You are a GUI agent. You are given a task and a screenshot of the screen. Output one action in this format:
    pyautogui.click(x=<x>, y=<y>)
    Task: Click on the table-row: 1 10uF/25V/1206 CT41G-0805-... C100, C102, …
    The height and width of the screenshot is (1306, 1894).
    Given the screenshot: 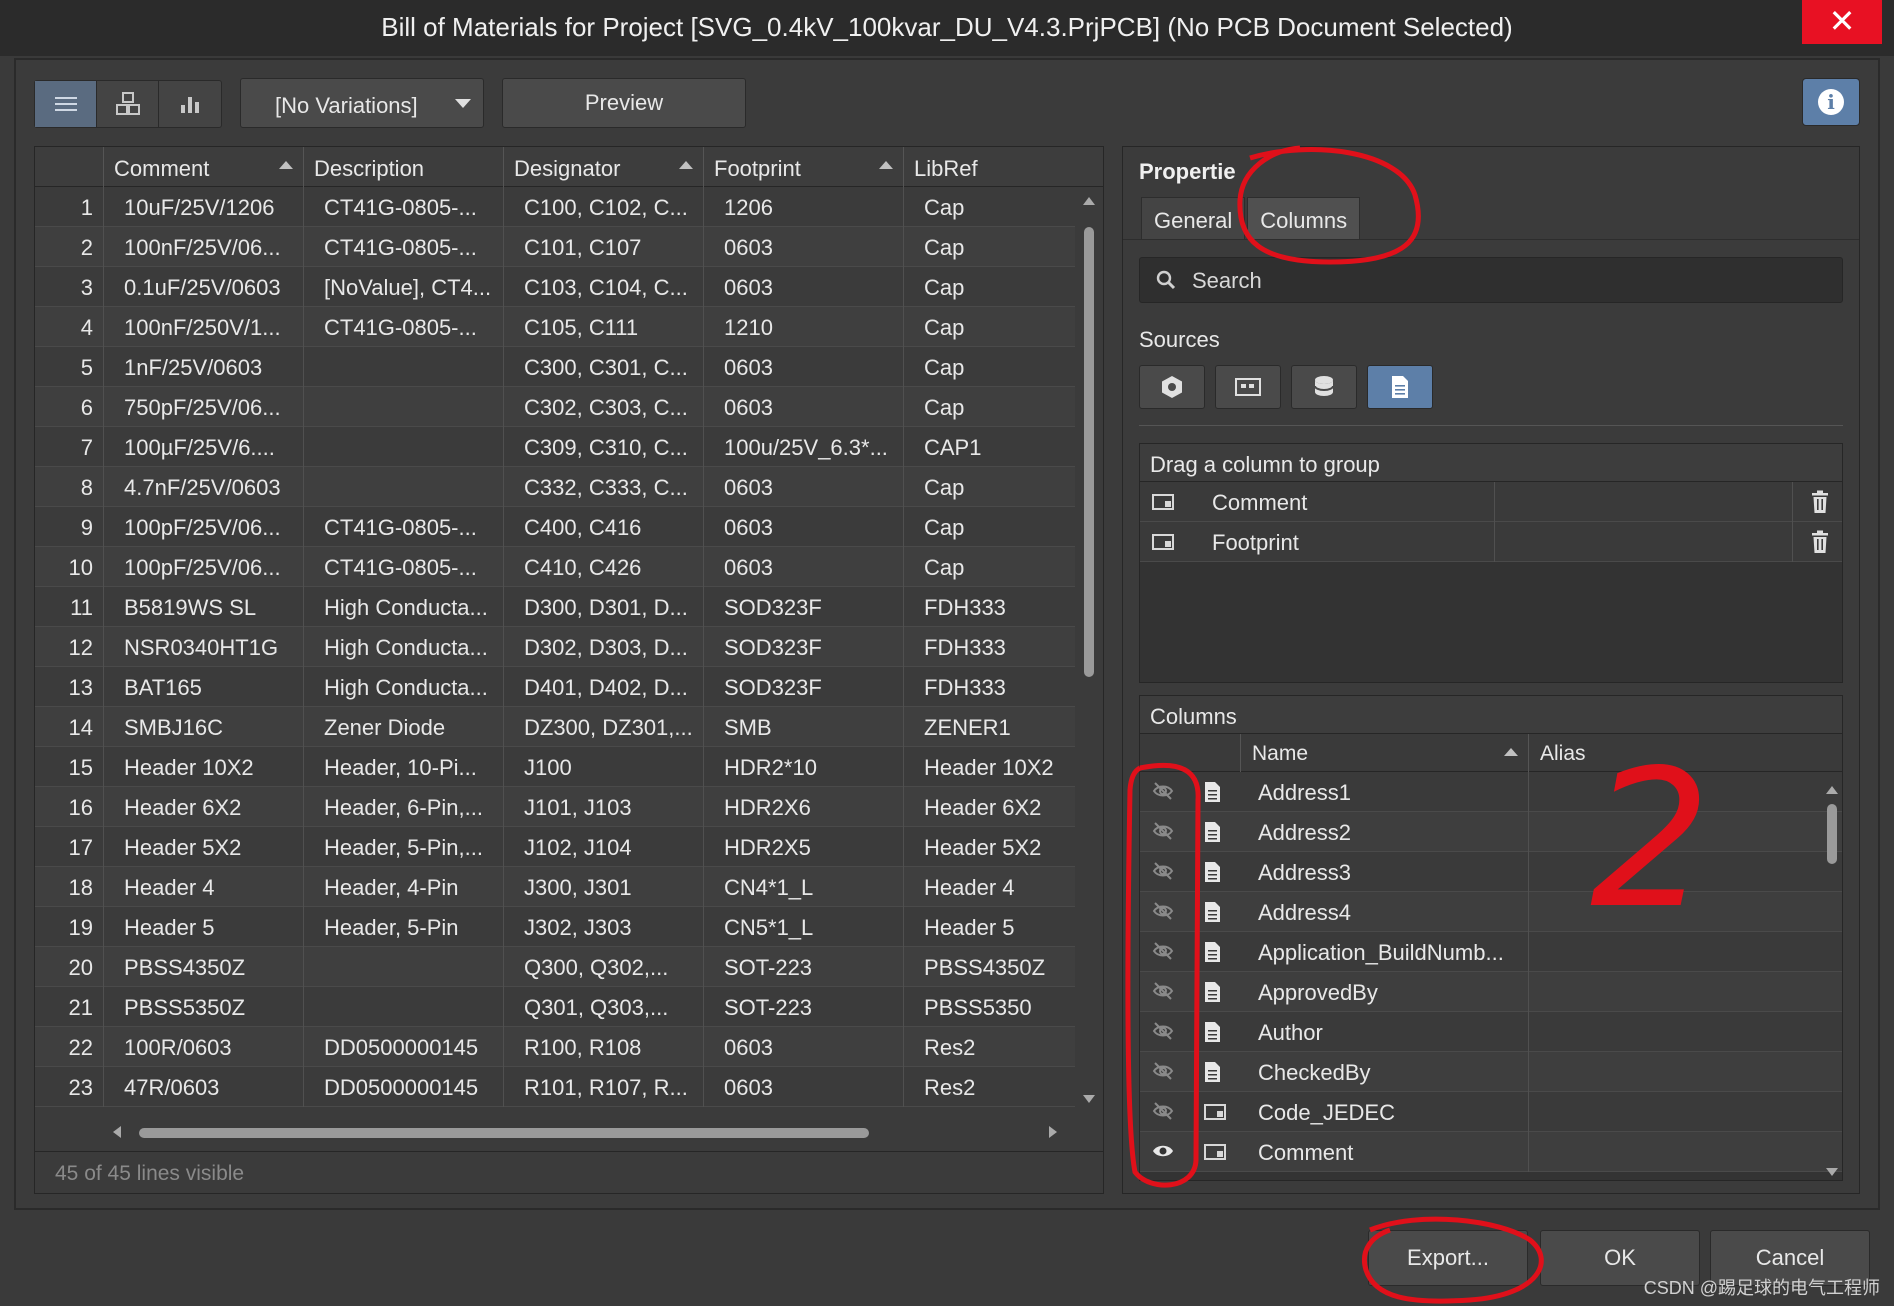 What is the action you would take?
    pyautogui.click(x=555, y=207)
    